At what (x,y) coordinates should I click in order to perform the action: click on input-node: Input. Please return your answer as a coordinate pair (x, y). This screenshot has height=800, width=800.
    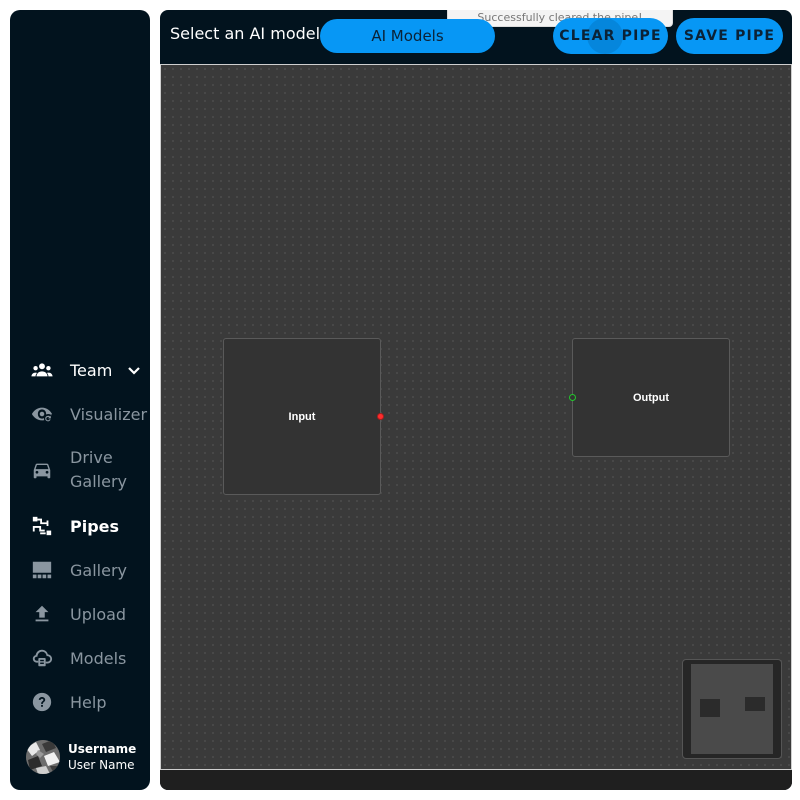
    Looking at the image, I should click on (303, 416).